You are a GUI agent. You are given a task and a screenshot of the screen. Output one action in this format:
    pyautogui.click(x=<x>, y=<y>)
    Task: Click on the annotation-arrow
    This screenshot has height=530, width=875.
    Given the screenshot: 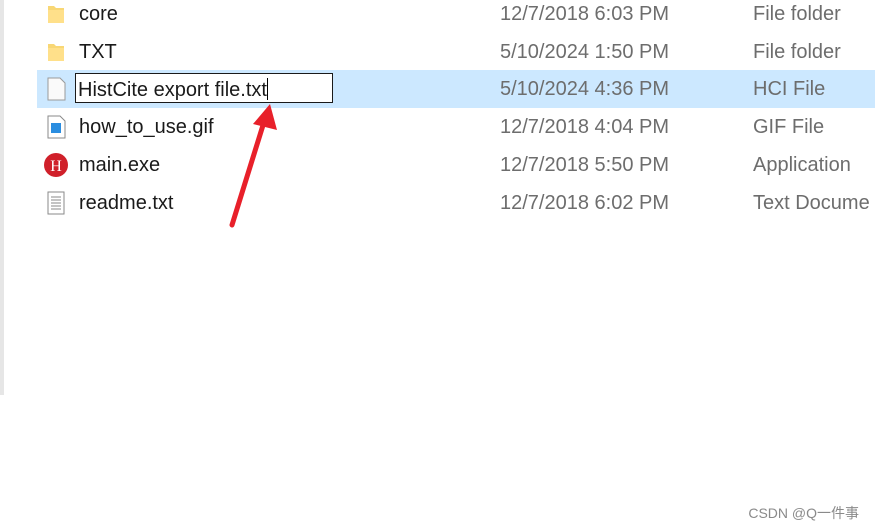 What is the action you would take?
    pyautogui.click(x=253, y=166)
    